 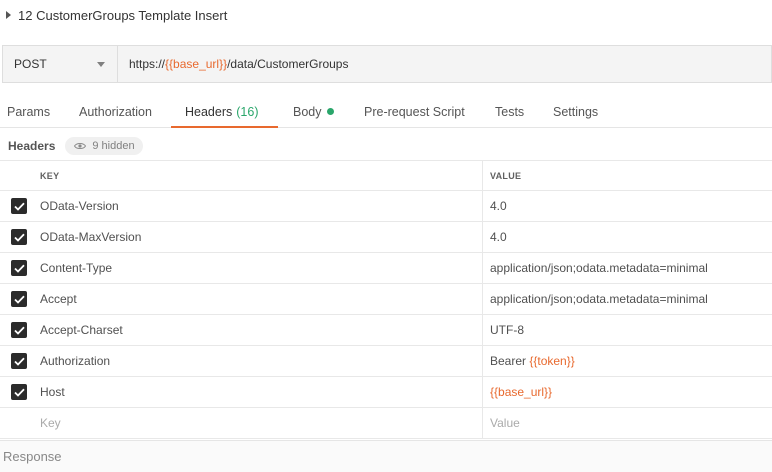 I want to click on new-header-row: Key Value, so click(x=386, y=423).